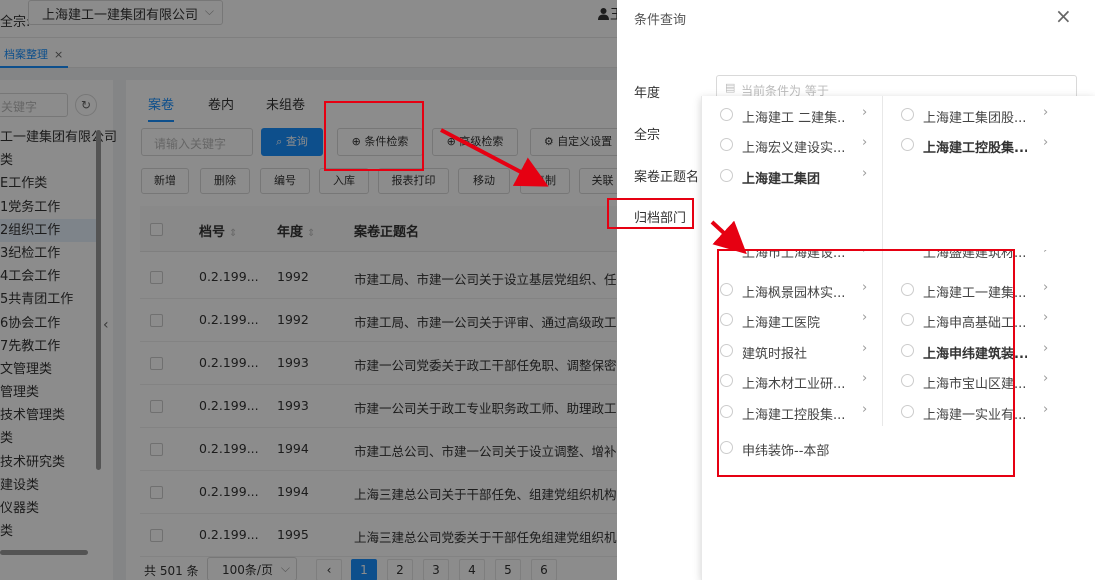  What do you see at coordinates (781, 179) in the screenshot?
I see `option-label: 上海建工集团` at bounding box center [781, 179].